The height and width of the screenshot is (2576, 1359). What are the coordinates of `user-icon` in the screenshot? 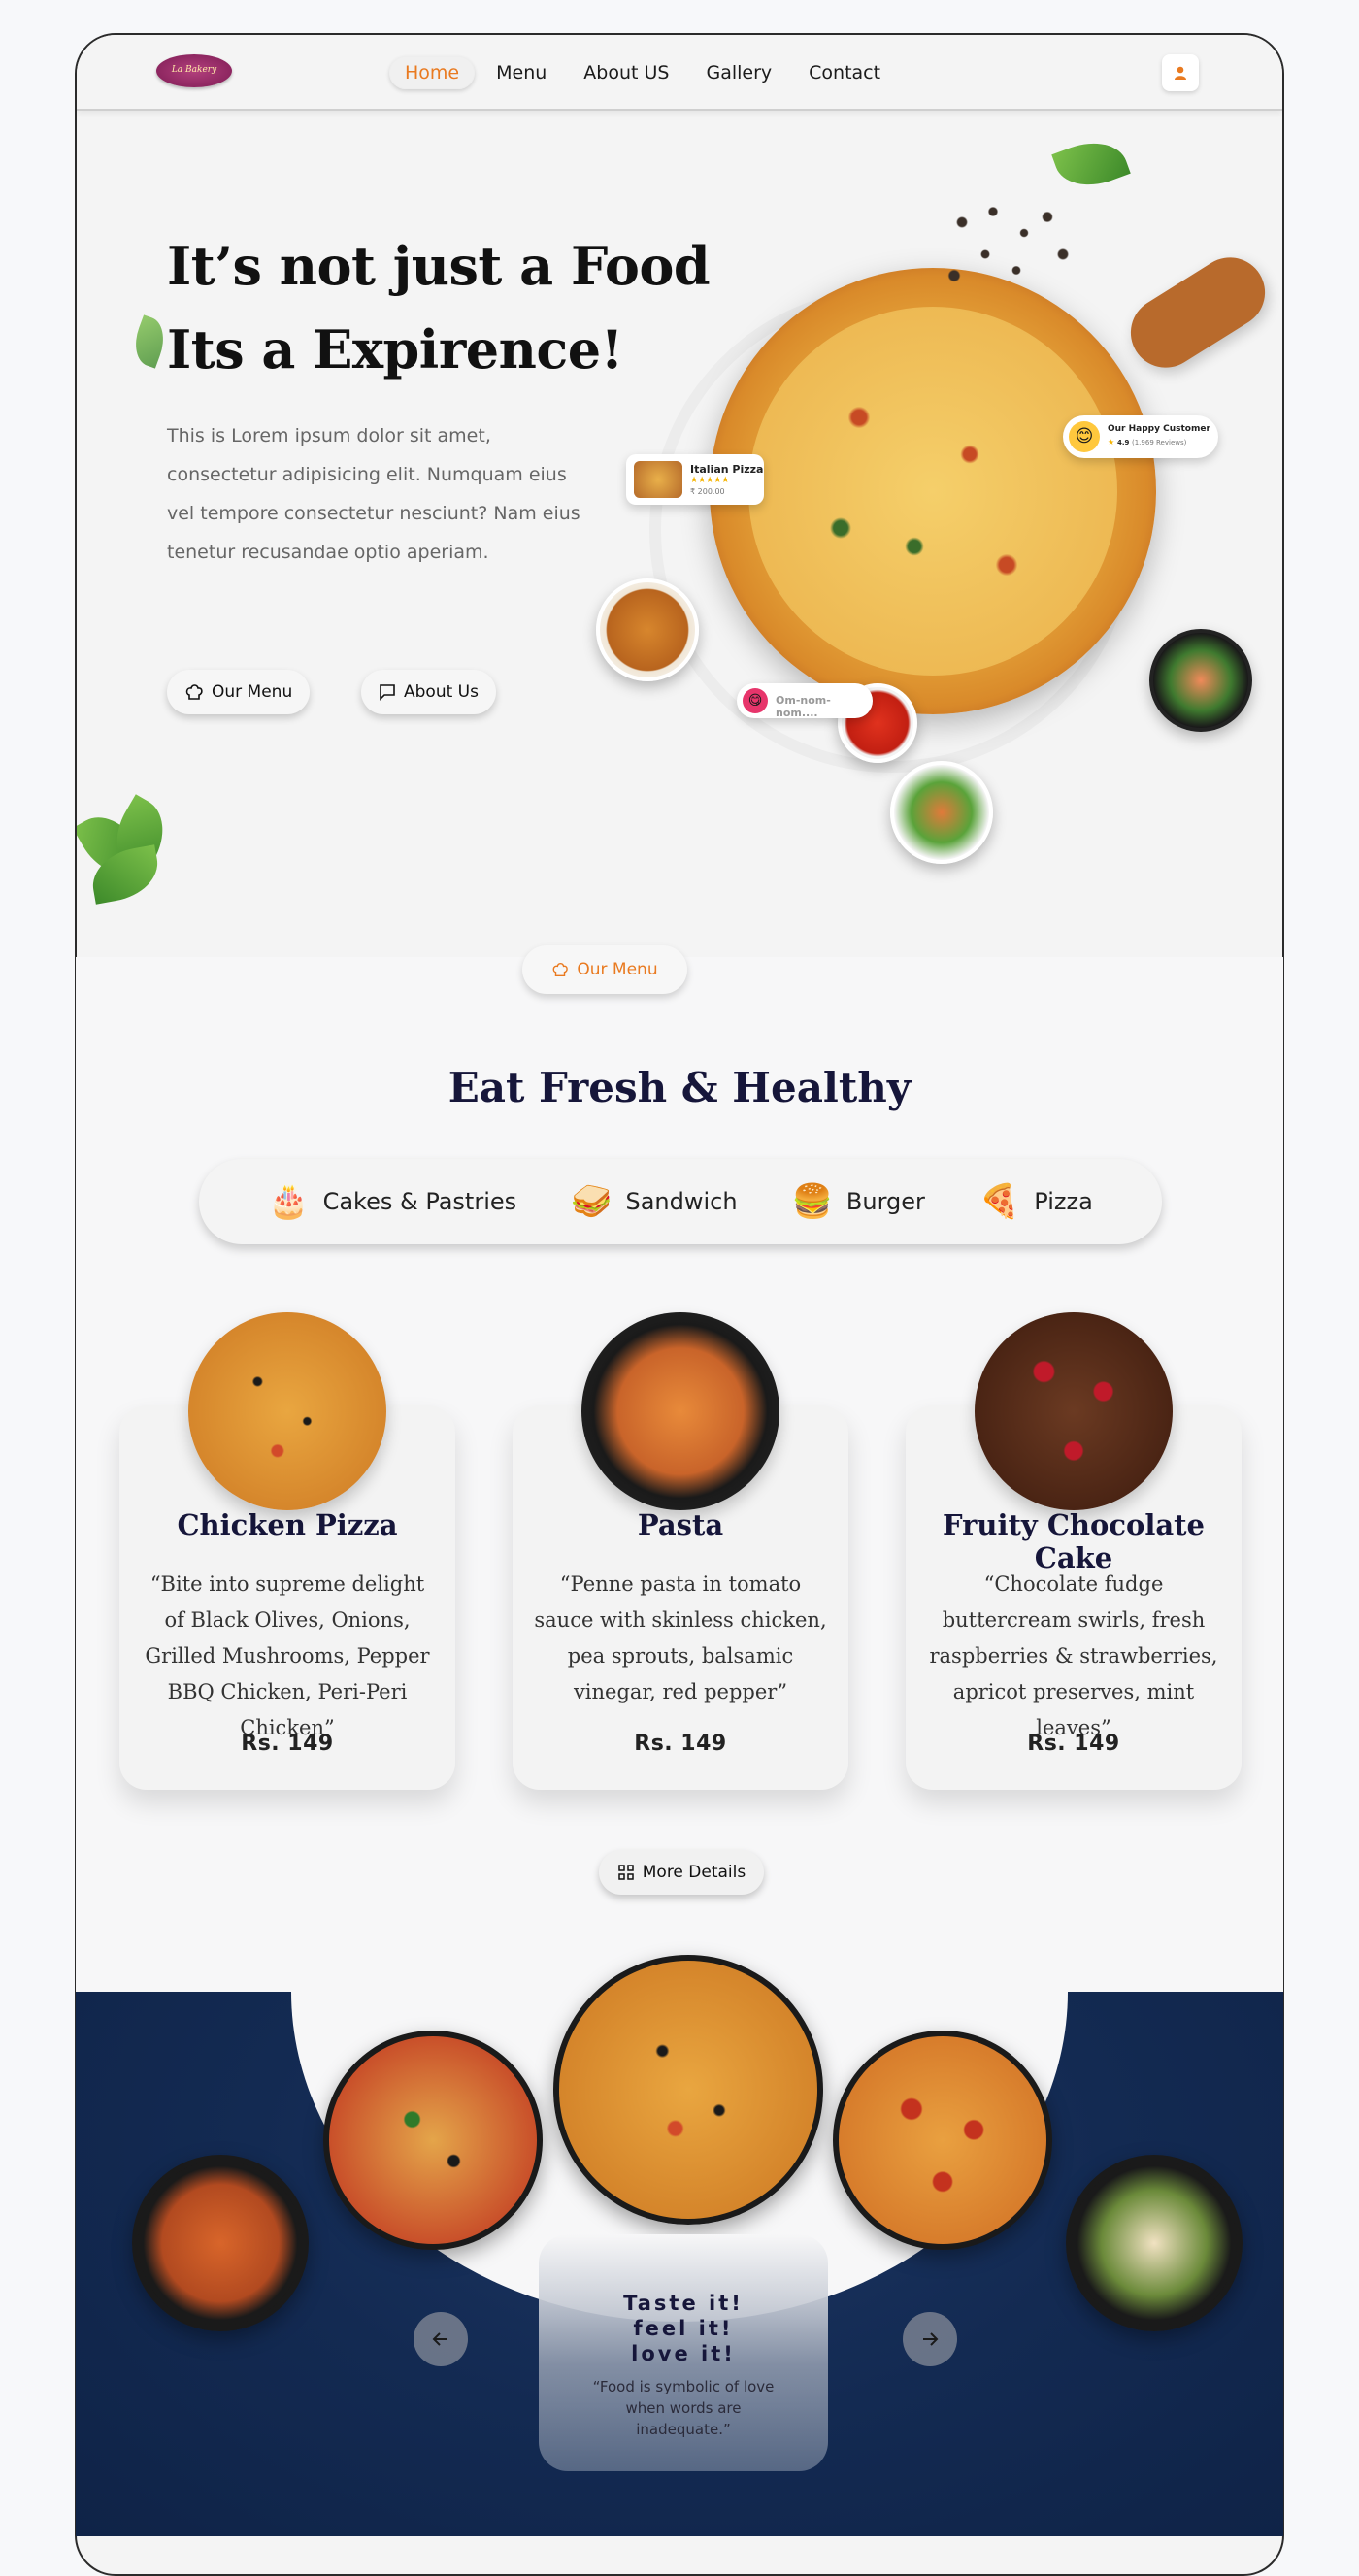 It's located at (1180, 73).